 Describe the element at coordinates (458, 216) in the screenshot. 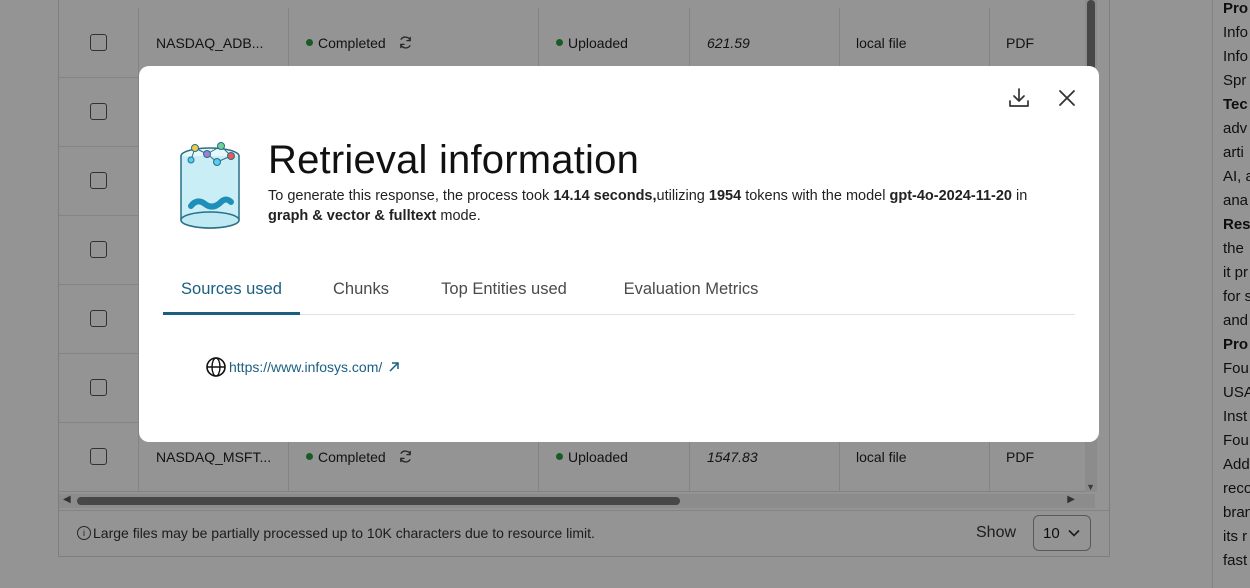

I see `summary-text: mode.` at that location.